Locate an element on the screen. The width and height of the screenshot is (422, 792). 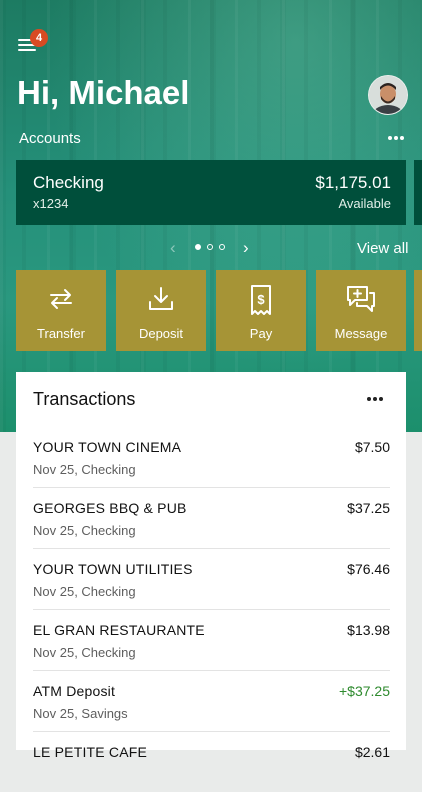
transaction-meta: Nov 25, Savings is located at coordinates (80, 713).